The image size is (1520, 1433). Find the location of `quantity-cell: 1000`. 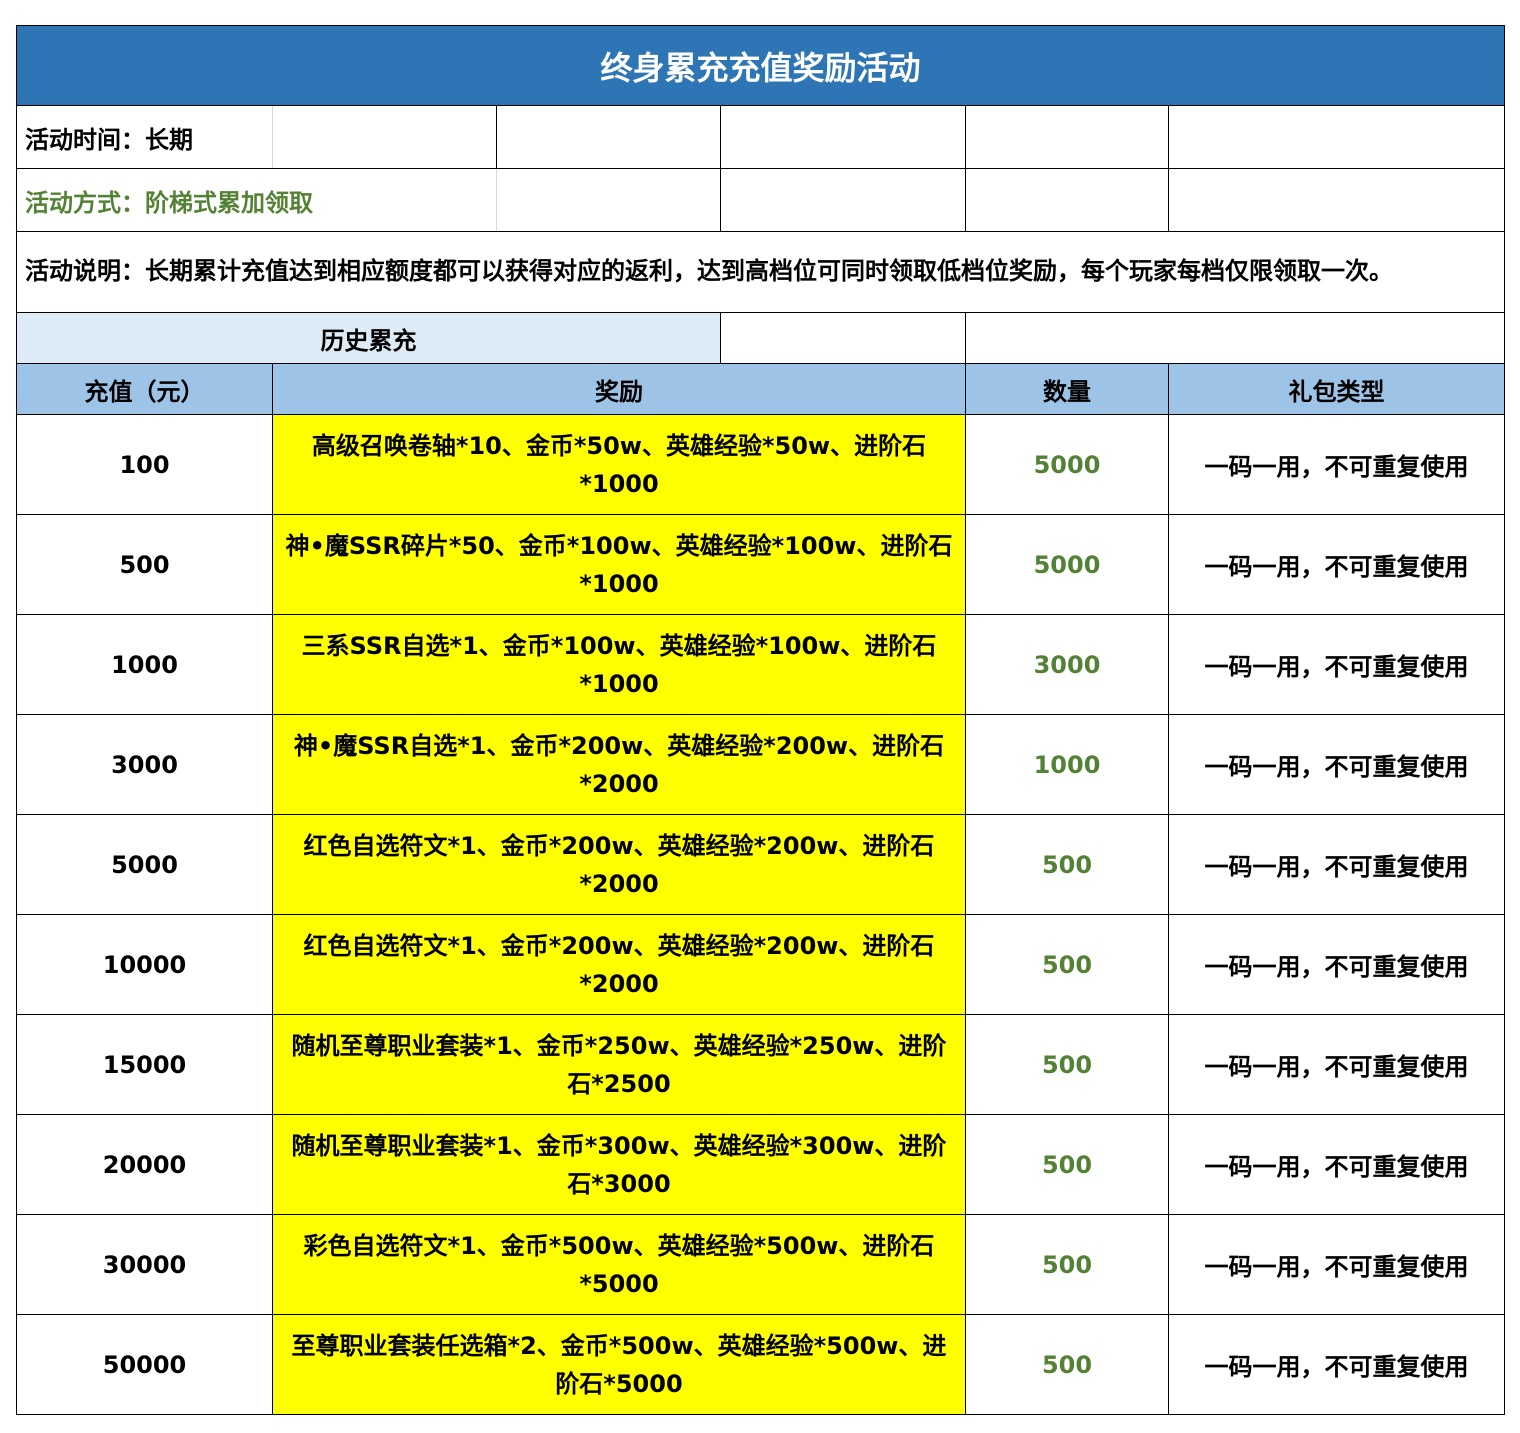

quantity-cell: 1000 is located at coordinates (1067, 764).